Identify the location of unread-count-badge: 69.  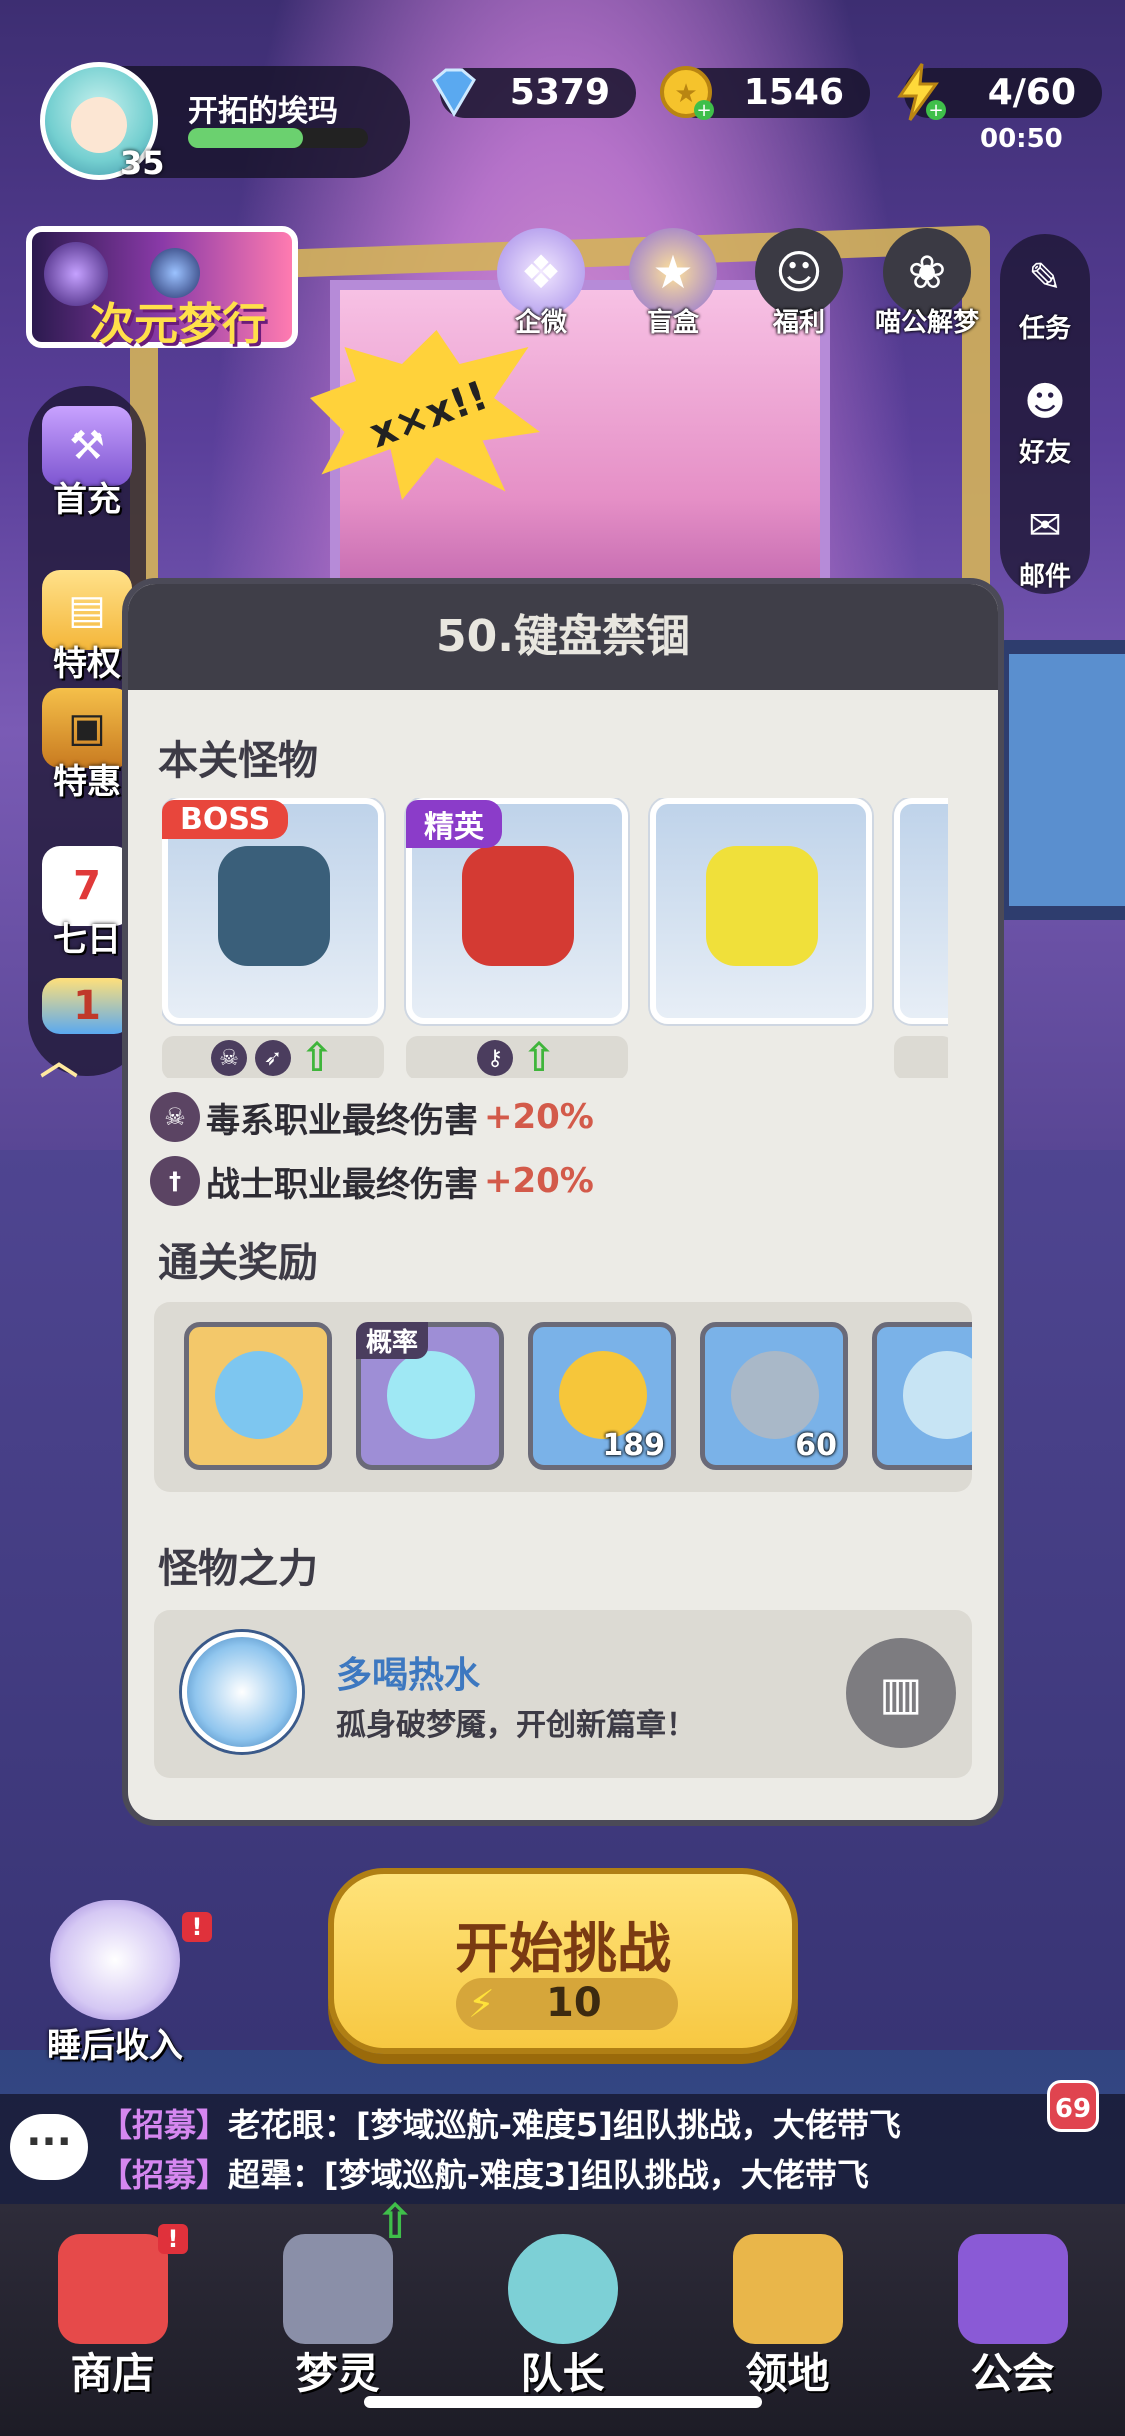
(1073, 2106).